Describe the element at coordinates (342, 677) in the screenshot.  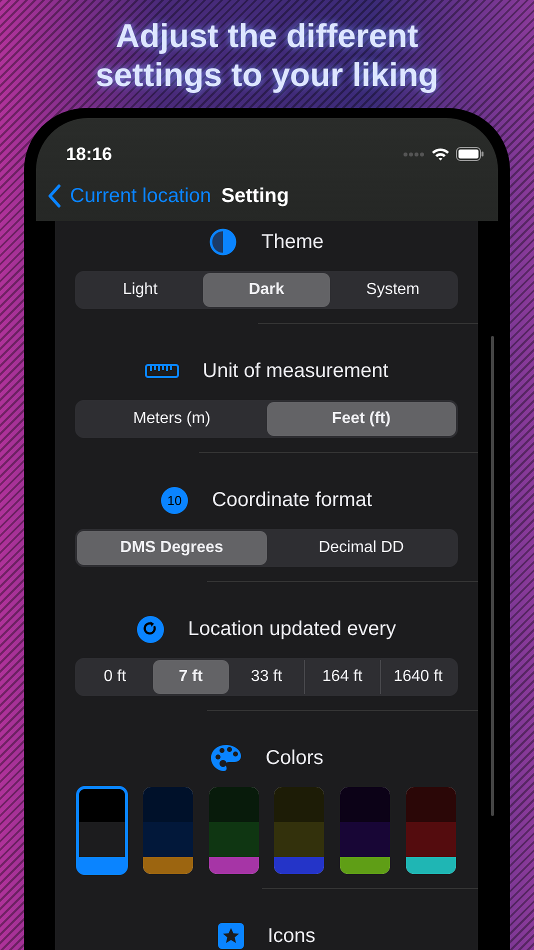
I see `segment-option: 164 ft` at that location.